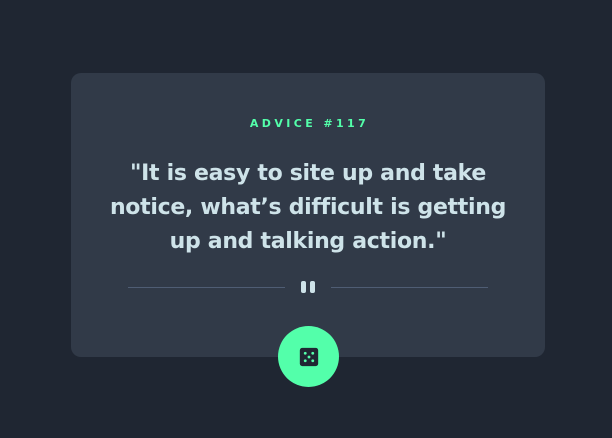 The height and width of the screenshot is (438, 612). Describe the element at coordinates (206, 287) in the screenshot. I see `divider-line-left` at that location.